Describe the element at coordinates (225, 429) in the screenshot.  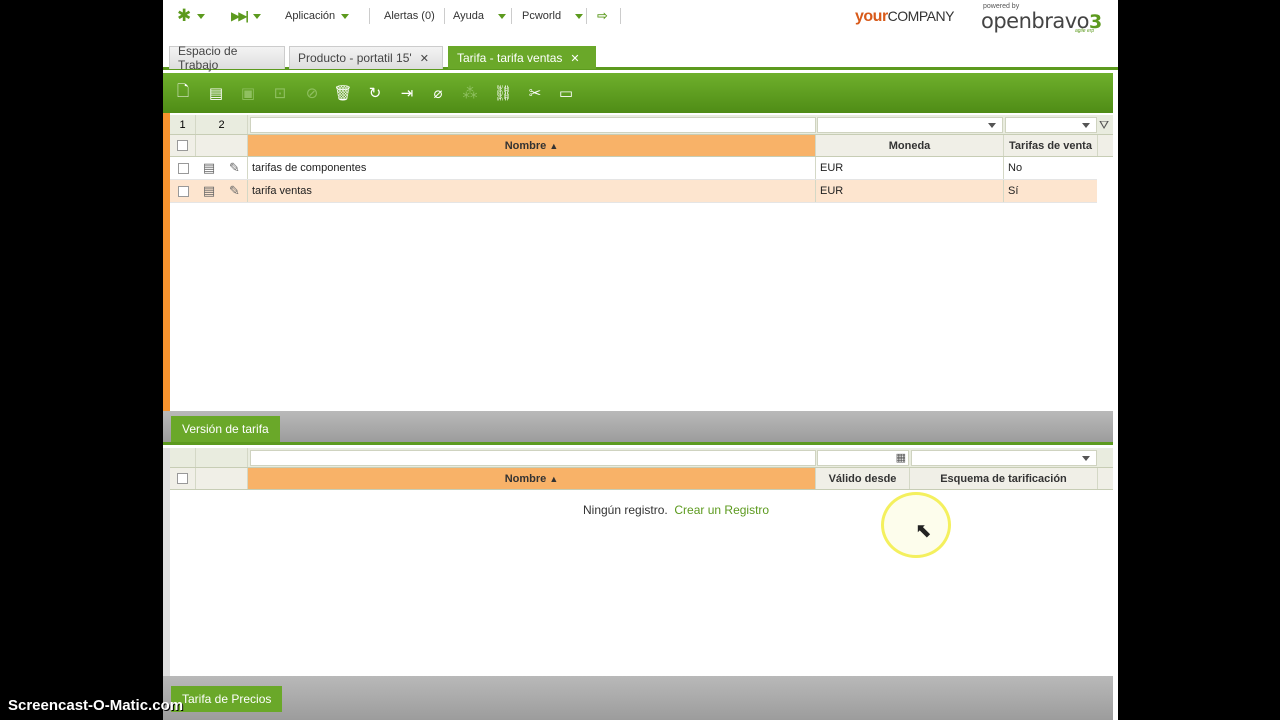
I see `tab-version-de-tarifa: Versión de tarifa` at that location.